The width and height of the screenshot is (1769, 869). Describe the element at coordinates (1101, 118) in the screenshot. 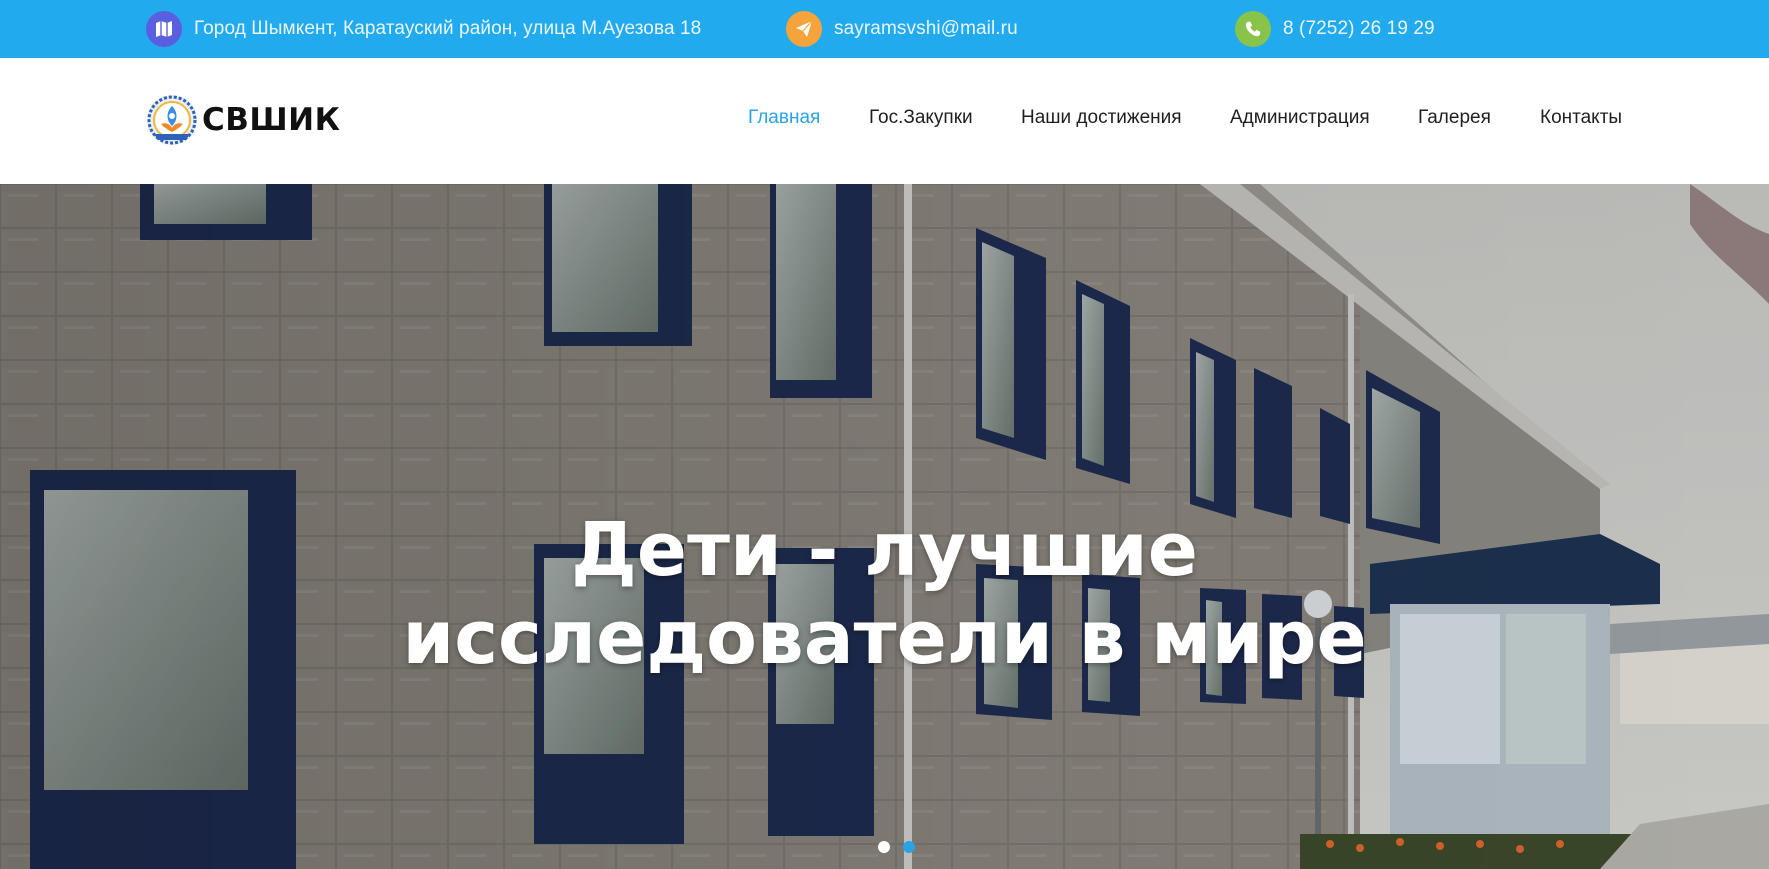

I see `nav-item-achievements: Наши достижения` at that location.